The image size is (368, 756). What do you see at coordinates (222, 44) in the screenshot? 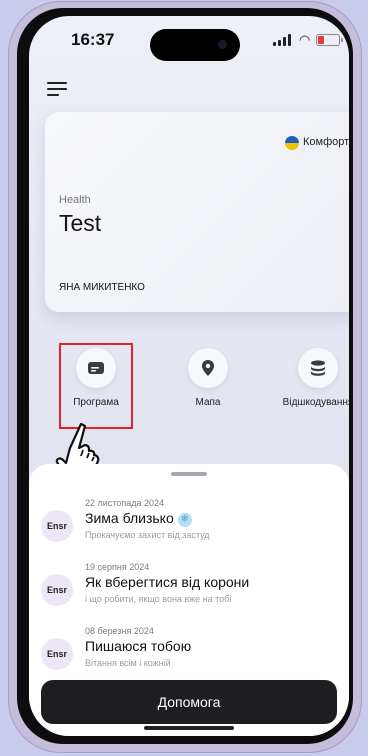
I see `camera-icon` at bounding box center [222, 44].